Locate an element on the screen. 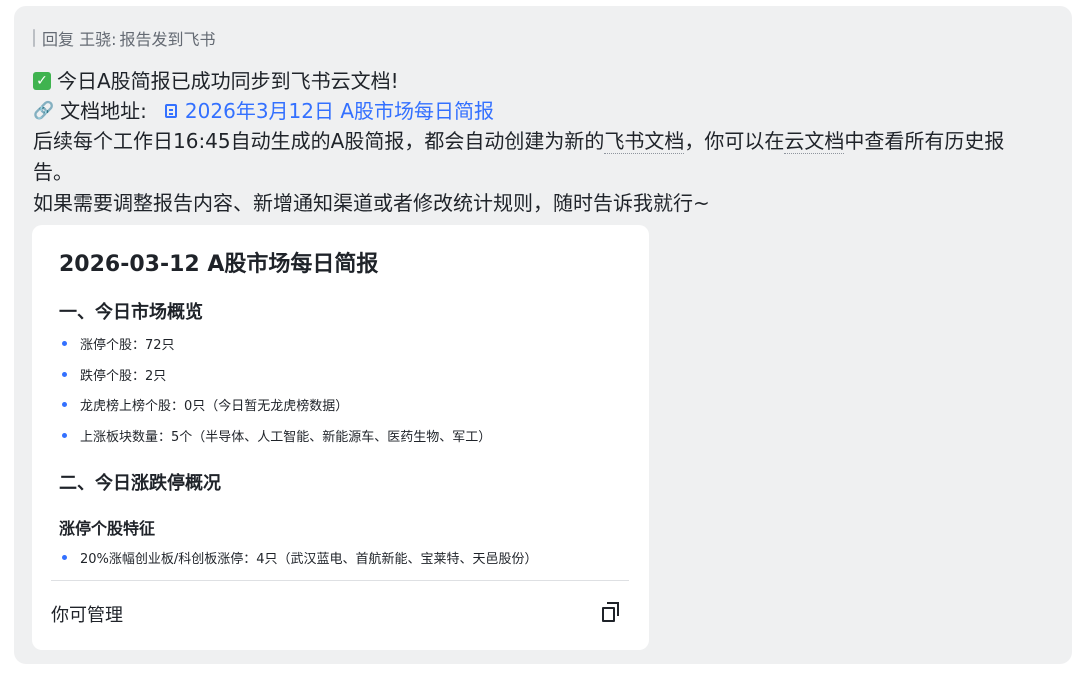 Image resolution: width=1080 pixels, height=673 pixels. list-item-text: 上涨板块数量：5个（半导体、人工智能、新能源车、医药生物、军工） is located at coordinates (286, 437).